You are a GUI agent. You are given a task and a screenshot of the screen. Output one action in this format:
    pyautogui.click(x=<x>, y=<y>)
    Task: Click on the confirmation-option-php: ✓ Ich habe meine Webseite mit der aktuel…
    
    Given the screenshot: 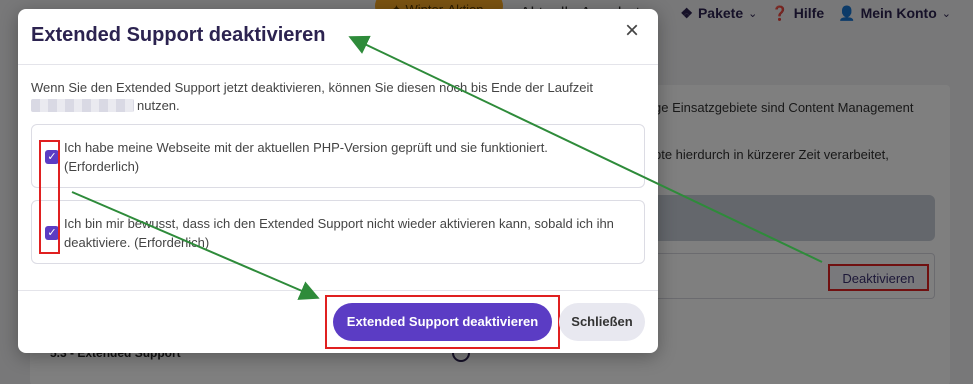 What is the action you would take?
    pyautogui.click(x=338, y=156)
    